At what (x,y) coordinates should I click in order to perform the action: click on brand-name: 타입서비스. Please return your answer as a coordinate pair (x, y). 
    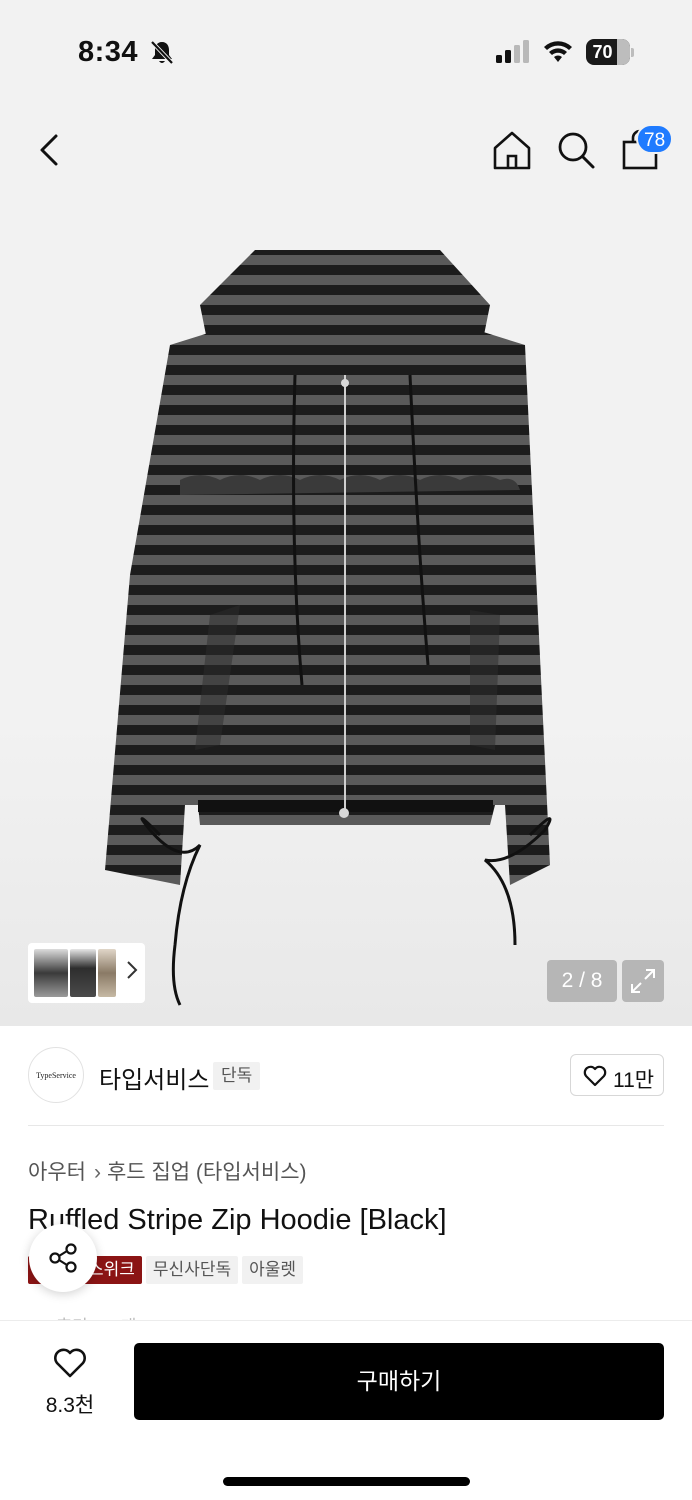
    Looking at the image, I should click on (154, 1077).